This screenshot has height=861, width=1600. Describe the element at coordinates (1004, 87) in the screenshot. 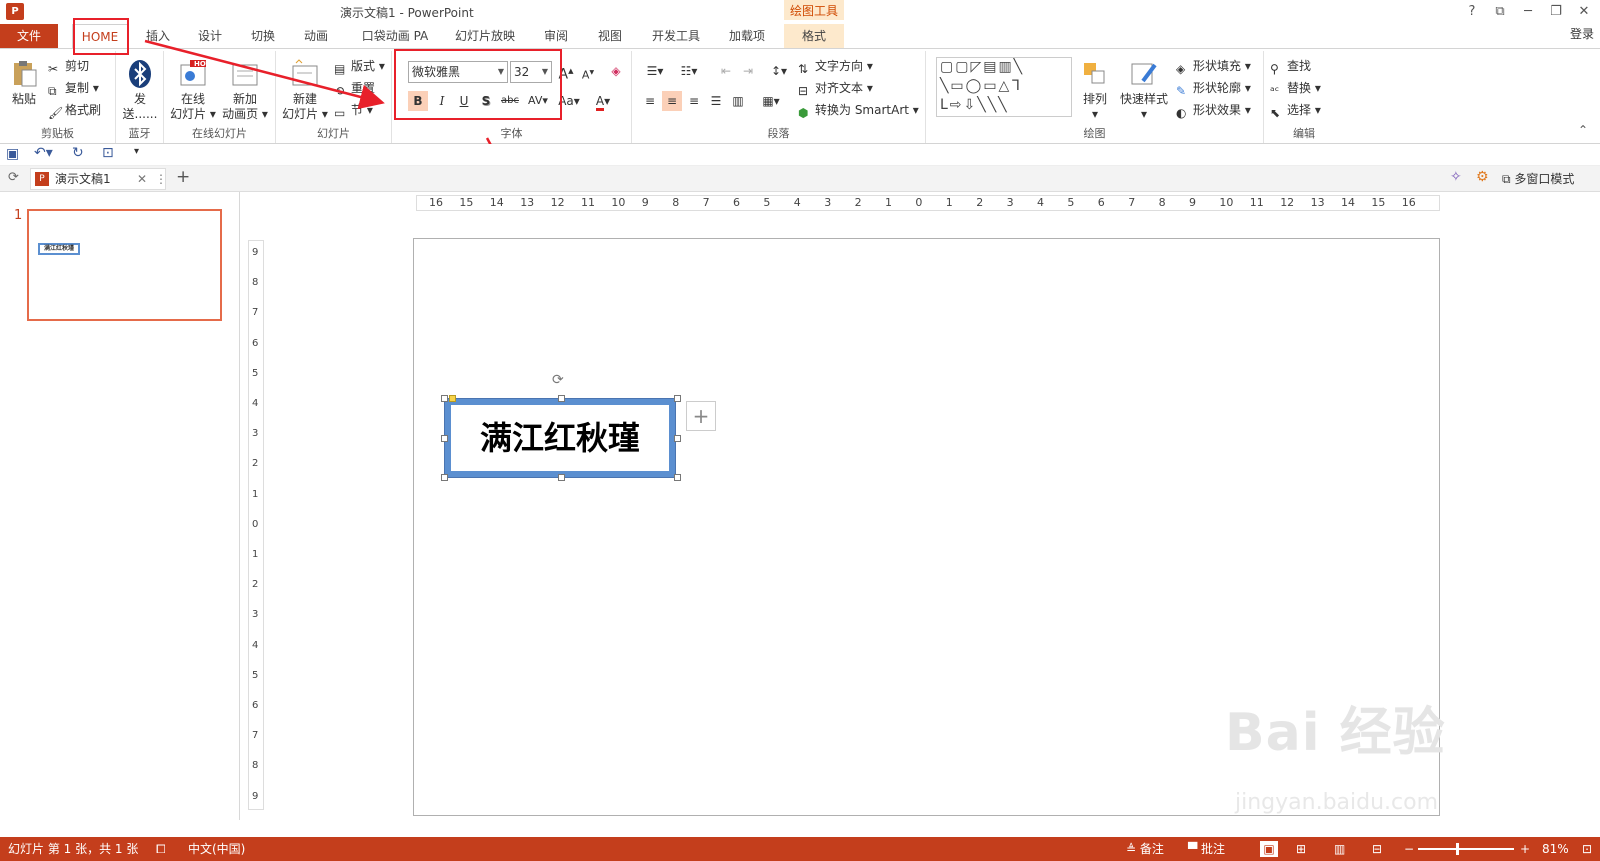

I see `shape-gallery: ▢▢◸▤▥╲ ╲▭◯▭△ᒣ ᒪ⇨⇩╲╲╲` at that location.